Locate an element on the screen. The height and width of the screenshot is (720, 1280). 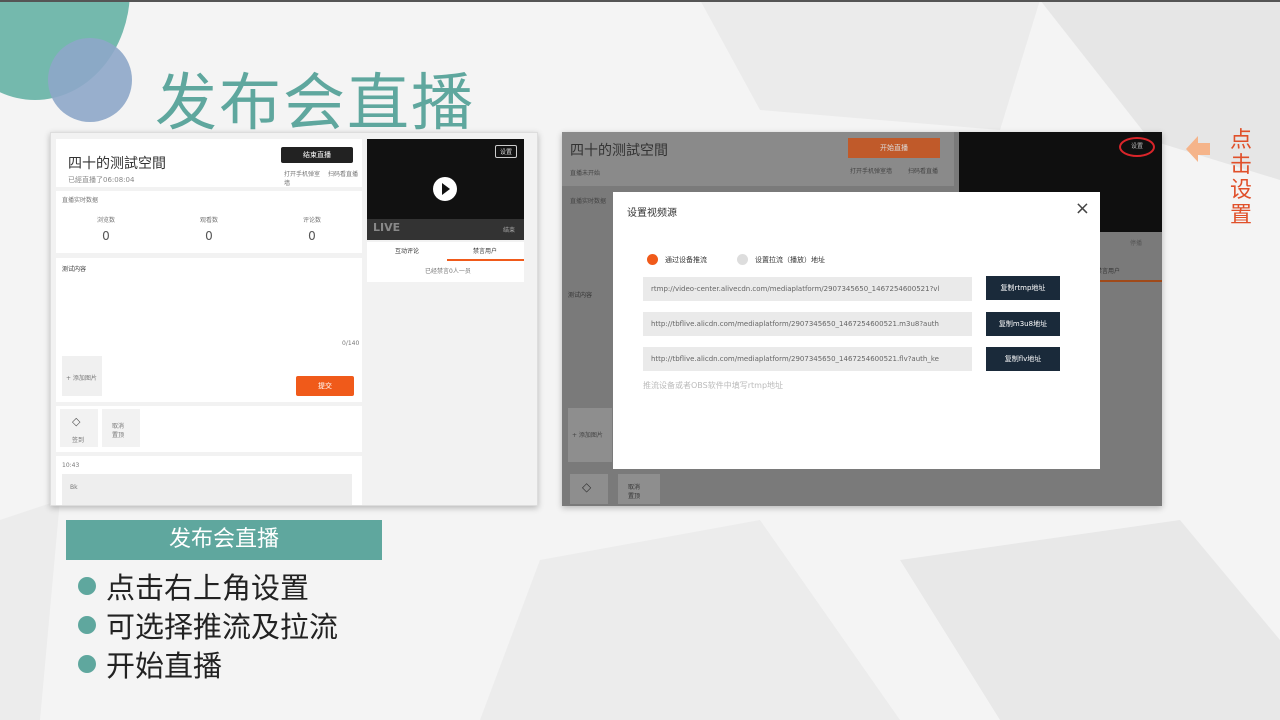
tab-interact: 互动评论 is located at coordinates (407, 250).